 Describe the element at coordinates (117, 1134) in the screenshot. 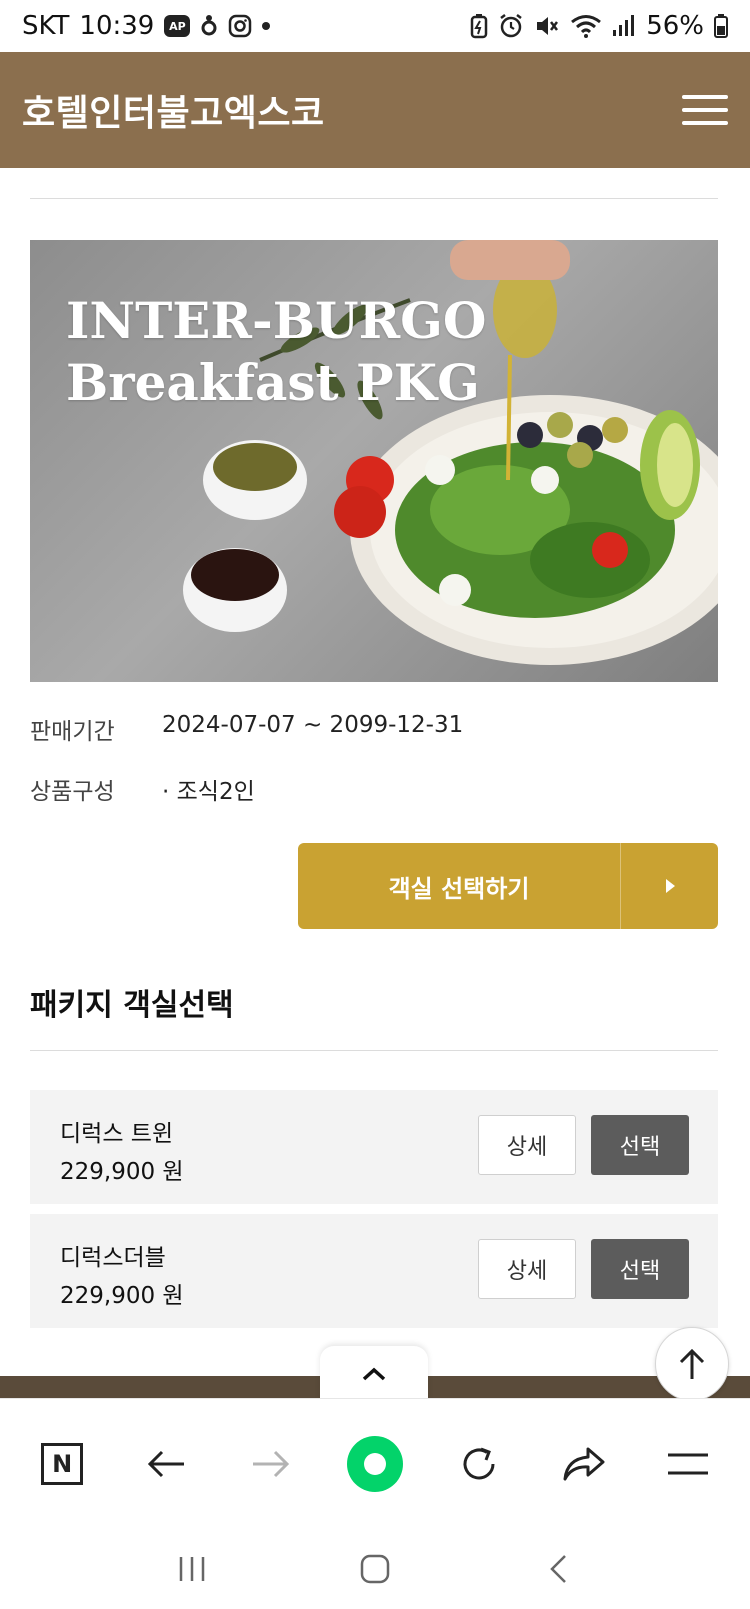

I see `room-name: 디럭스 트윈` at that location.